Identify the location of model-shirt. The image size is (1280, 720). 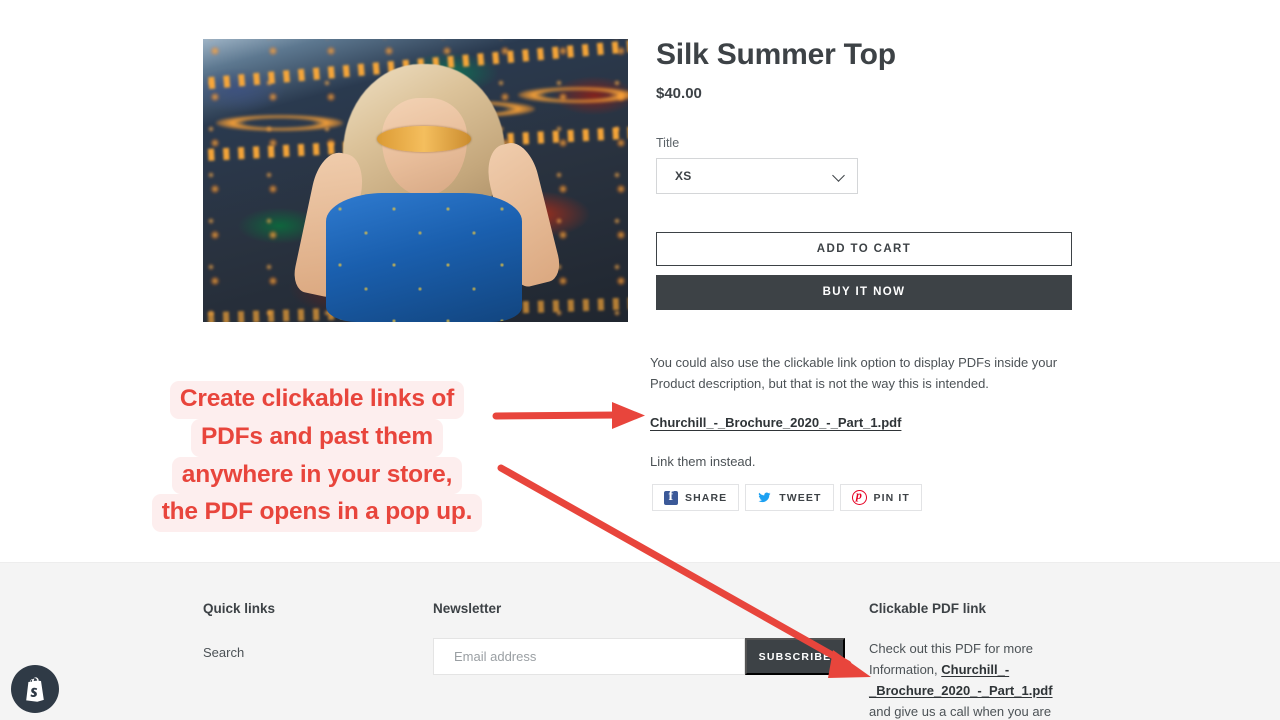
(424, 257).